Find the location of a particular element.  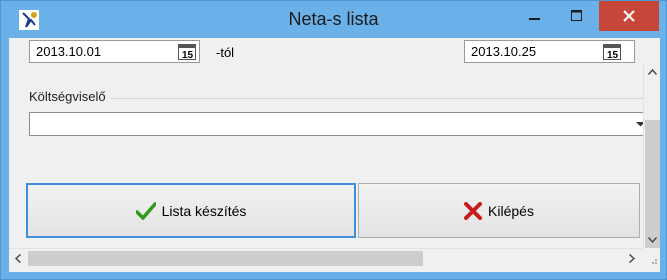

create-list-label: Lista készítés is located at coordinates (204, 210).